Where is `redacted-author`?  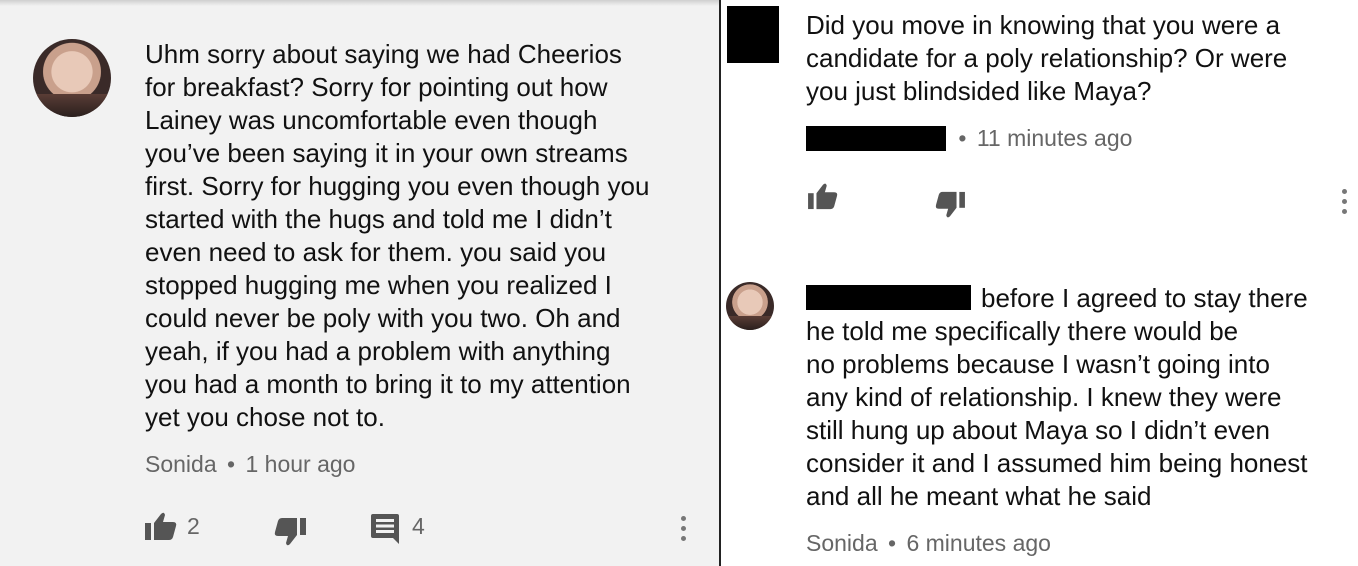
redacted-author is located at coordinates (876, 138).